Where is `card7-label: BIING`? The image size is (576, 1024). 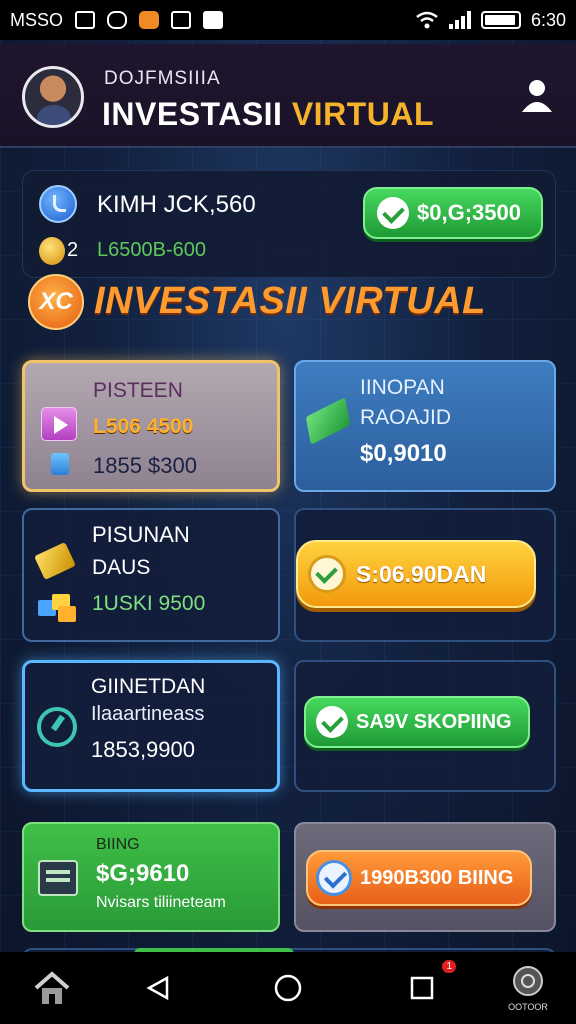
card7-label: BIING is located at coordinates (118, 844).